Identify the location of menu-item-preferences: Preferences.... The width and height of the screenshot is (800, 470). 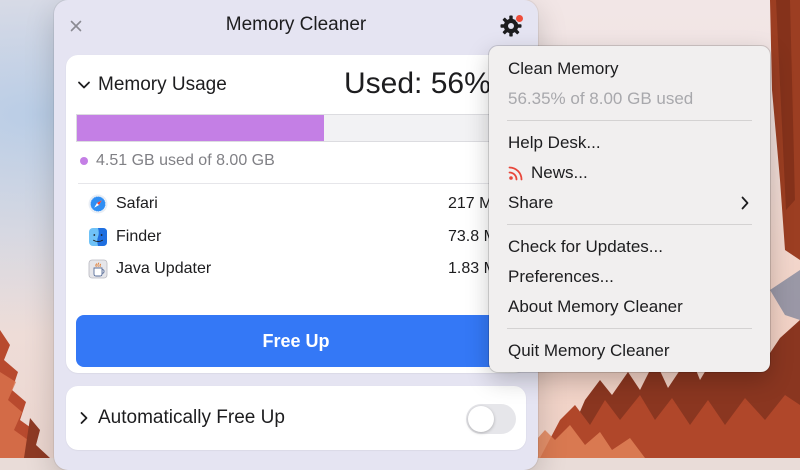
(629, 277).